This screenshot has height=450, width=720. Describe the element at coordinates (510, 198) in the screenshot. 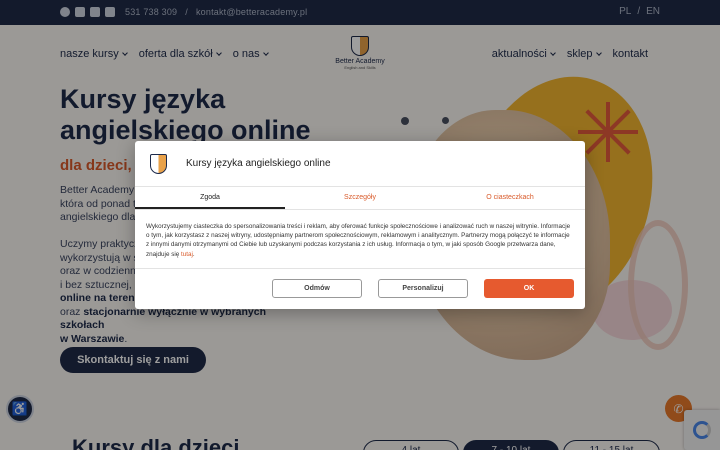

I see `tab-about-cookies: O ciasteczkach` at that location.